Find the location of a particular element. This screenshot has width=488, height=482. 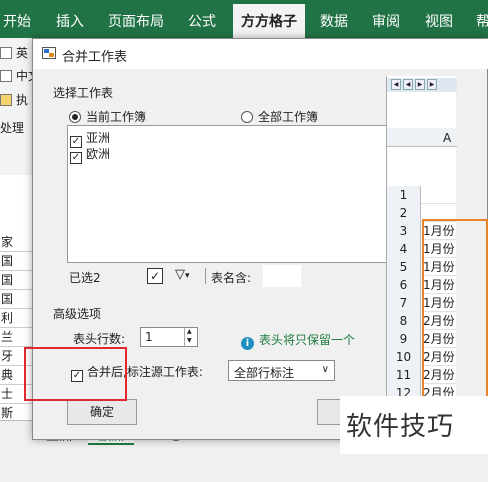

radio-current-workbook: 当前工作簿 is located at coordinates (107, 116).